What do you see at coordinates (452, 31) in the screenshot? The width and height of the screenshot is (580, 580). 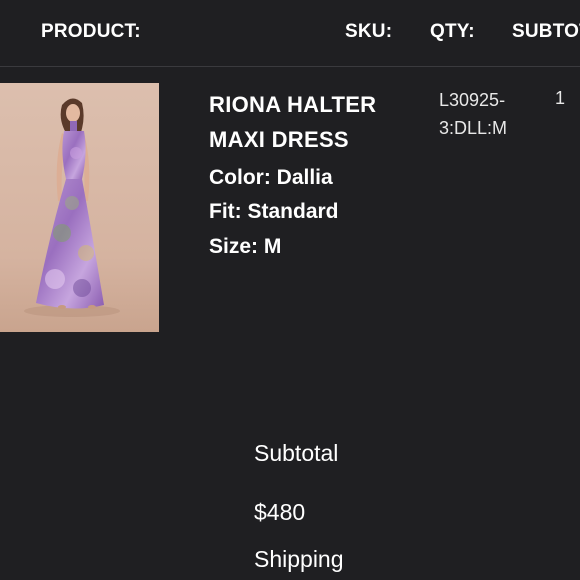 I see `qty-column-header: QTY:` at bounding box center [452, 31].